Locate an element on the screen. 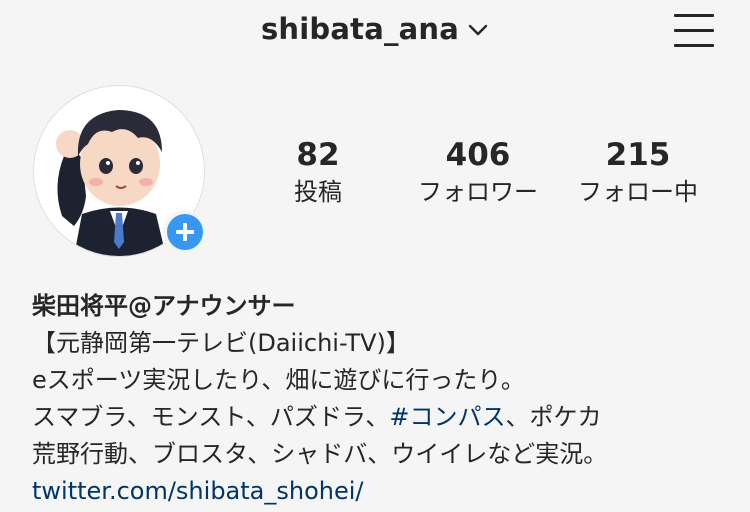 The image size is (750, 512). posts-count: 82 is located at coordinates (318, 155).